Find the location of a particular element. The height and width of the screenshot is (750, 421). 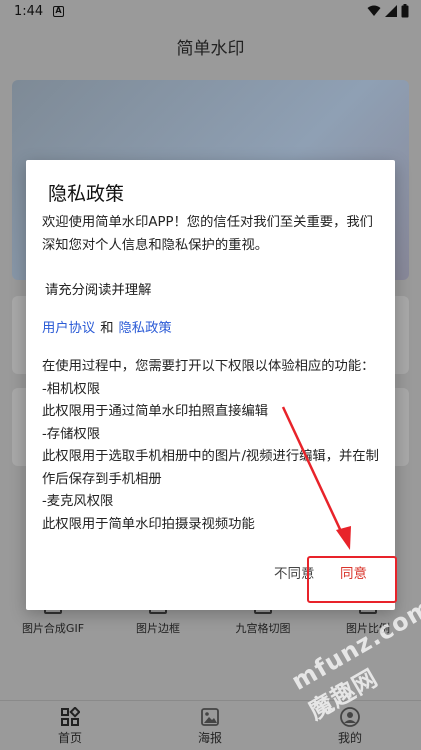

annotation-box is located at coordinates (352, 579).